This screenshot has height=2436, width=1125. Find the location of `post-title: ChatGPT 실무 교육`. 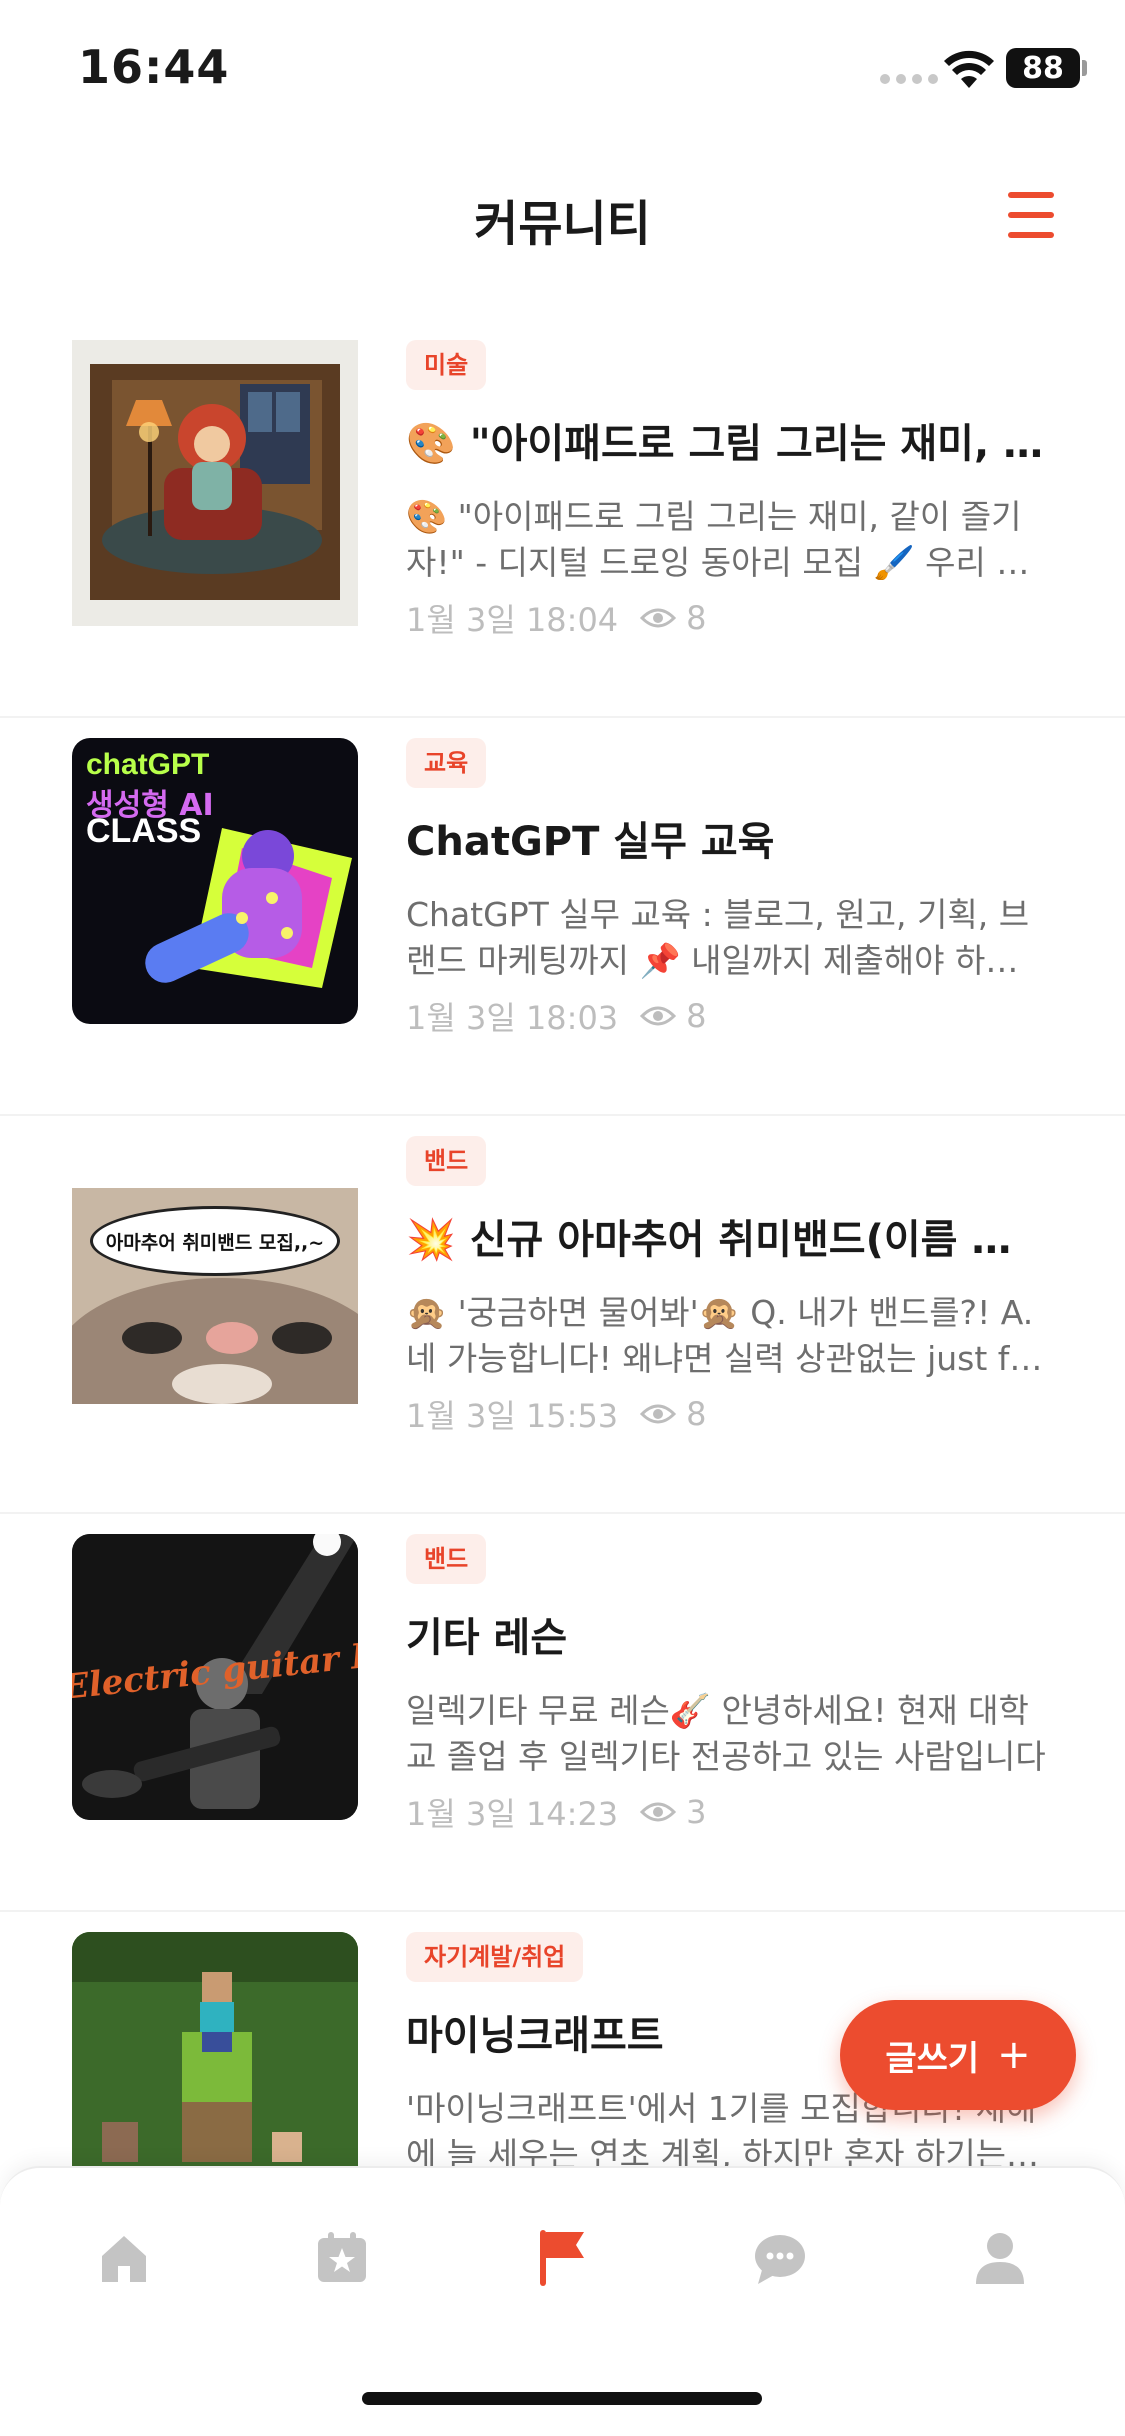

post-title: ChatGPT 실무 교육 is located at coordinates (590, 842).